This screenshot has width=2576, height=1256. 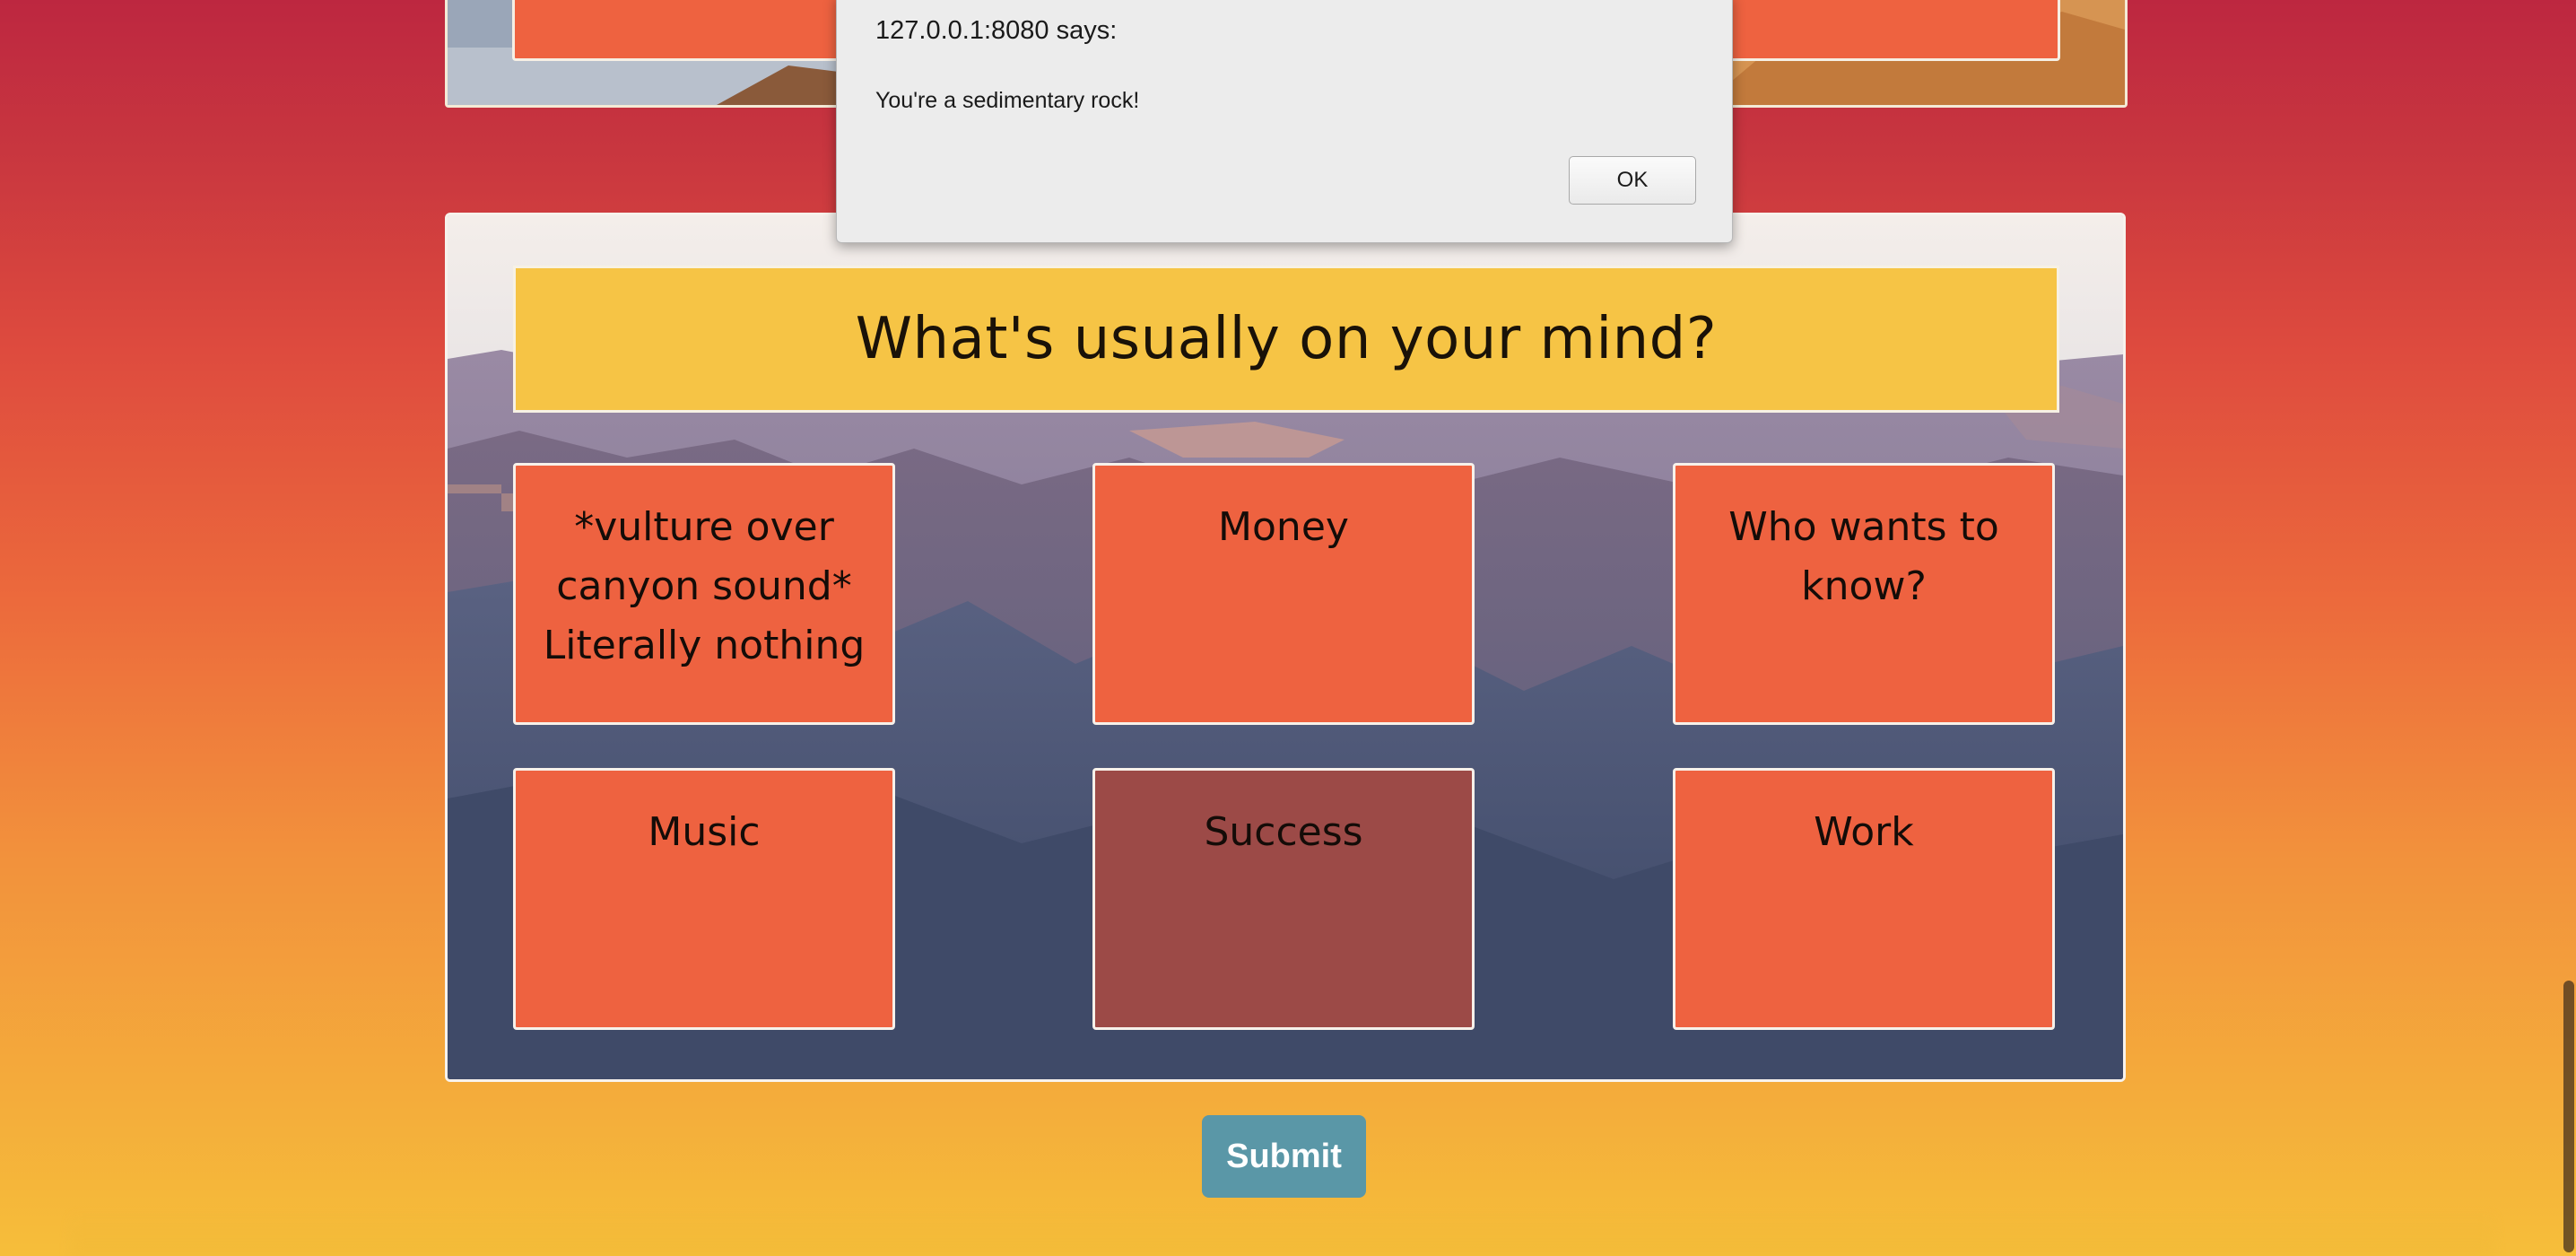 What do you see at coordinates (704, 832) in the screenshot?
I see `answer-label: Music` at bounding box center [704, 832].